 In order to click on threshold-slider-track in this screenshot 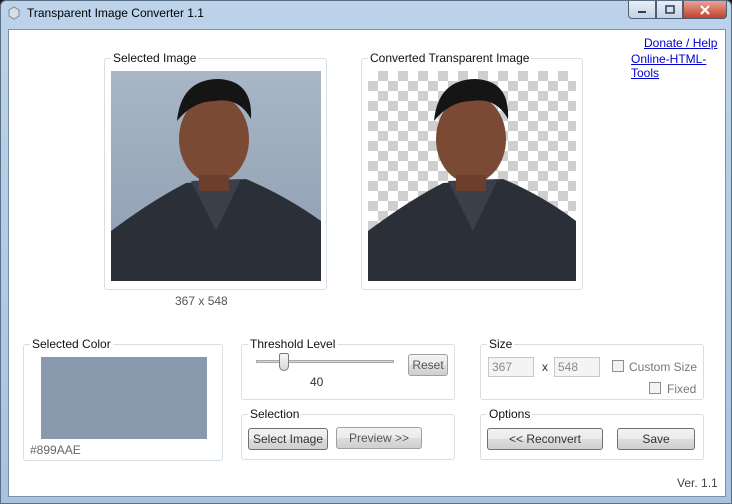, I will do `click(325, 361)`.